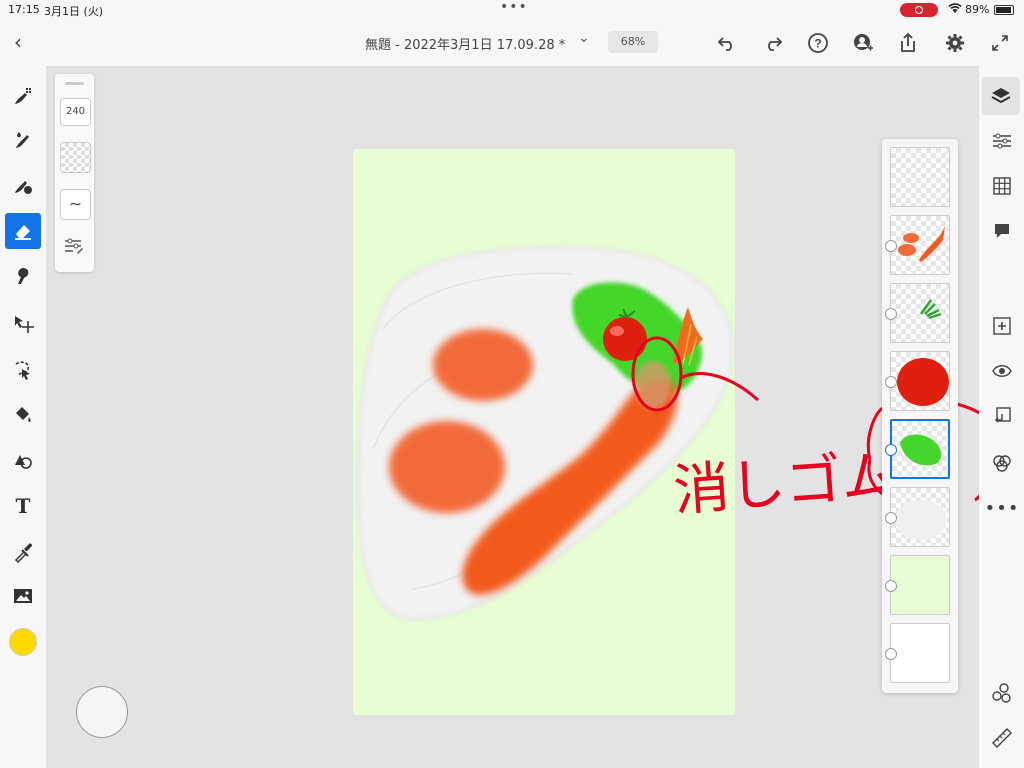 This screenshot has width=1024, height=768. I want to click on layer-thumbnail-empty, so click(920, 177).